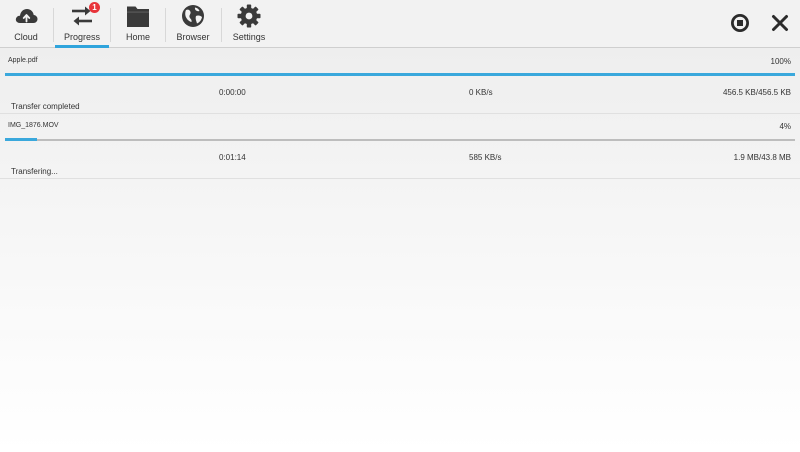  What do you see at coordinates (249, 16) in the screenshot?
I see `gear-icon` at bounding box center [249, 16].